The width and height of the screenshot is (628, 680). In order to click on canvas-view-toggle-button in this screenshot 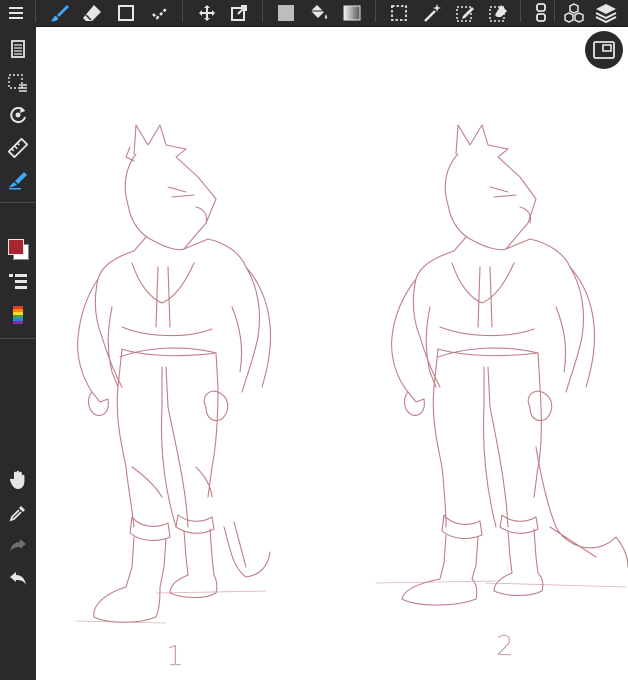, I will do `click(604, 50)`.